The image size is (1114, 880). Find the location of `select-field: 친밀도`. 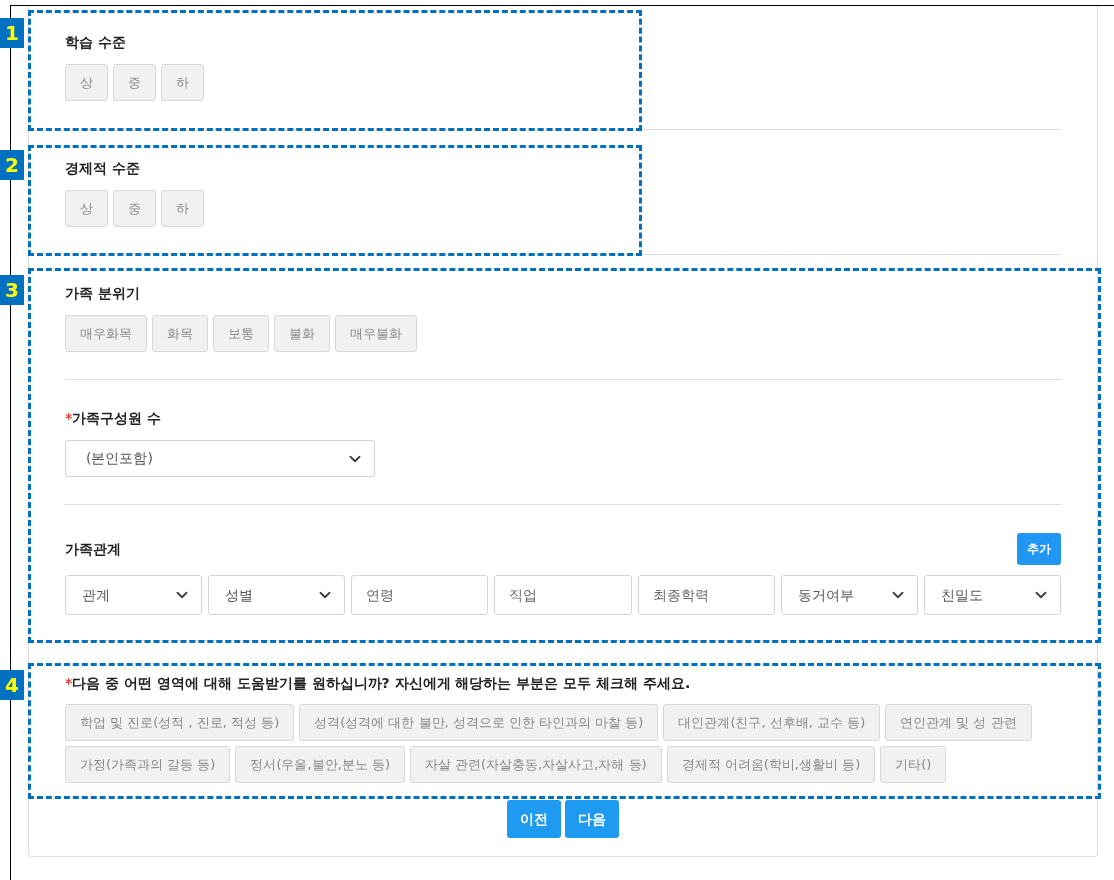

select-field: 친밀도 is located at coordinates (992, 595).